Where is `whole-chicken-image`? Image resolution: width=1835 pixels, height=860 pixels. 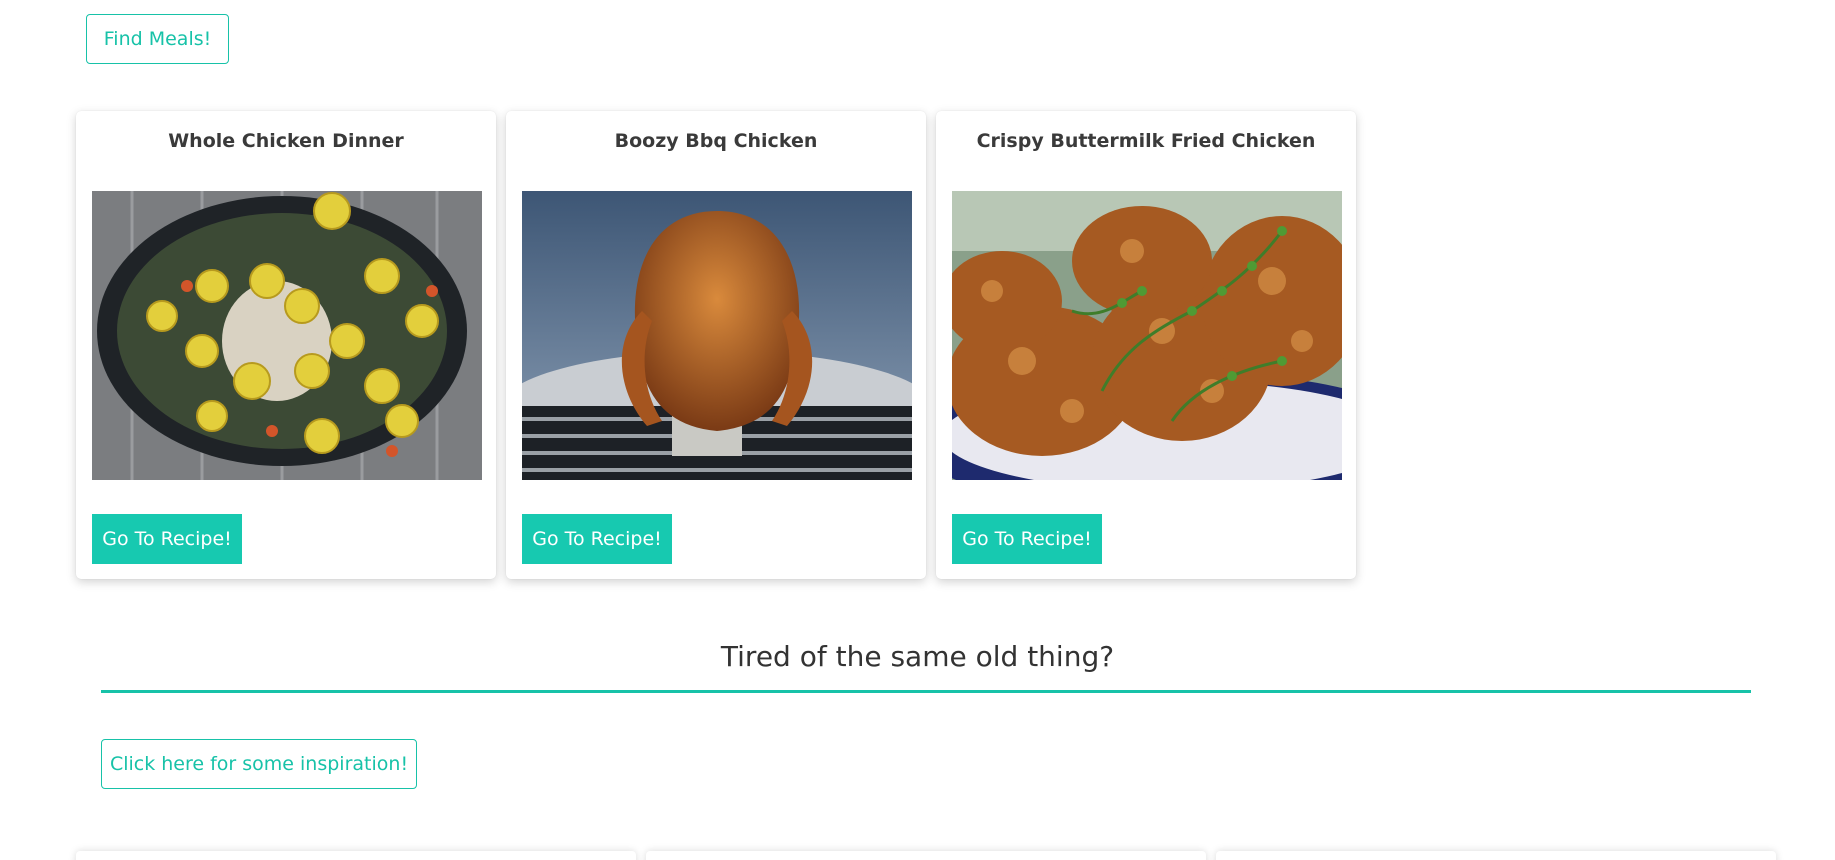 whole-chicken-image is located at coordinates (287, 335).